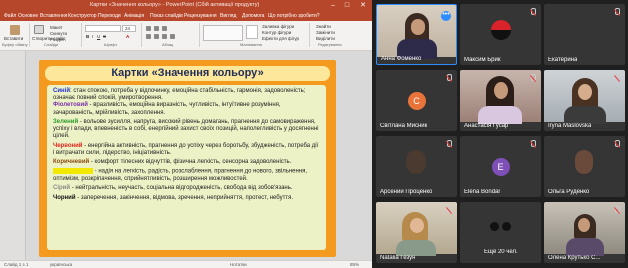 Image resolution: width=628 pixels, height=268 pixels. Describe the element at coordinates (570, 126) in the screenshot. I see `participant-name: Iryna Maslovska` at that location.